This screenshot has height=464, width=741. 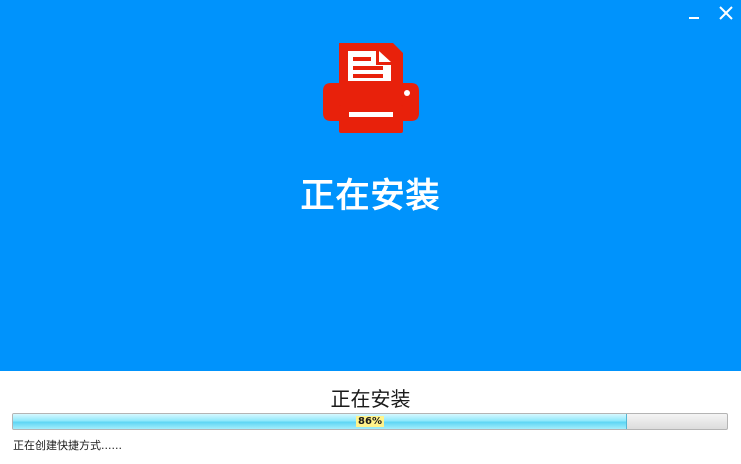 What do you see at coordinates (370, 399) in the screenshot?
I see `status-title: 正在安装` at bounding box center [370, 399].